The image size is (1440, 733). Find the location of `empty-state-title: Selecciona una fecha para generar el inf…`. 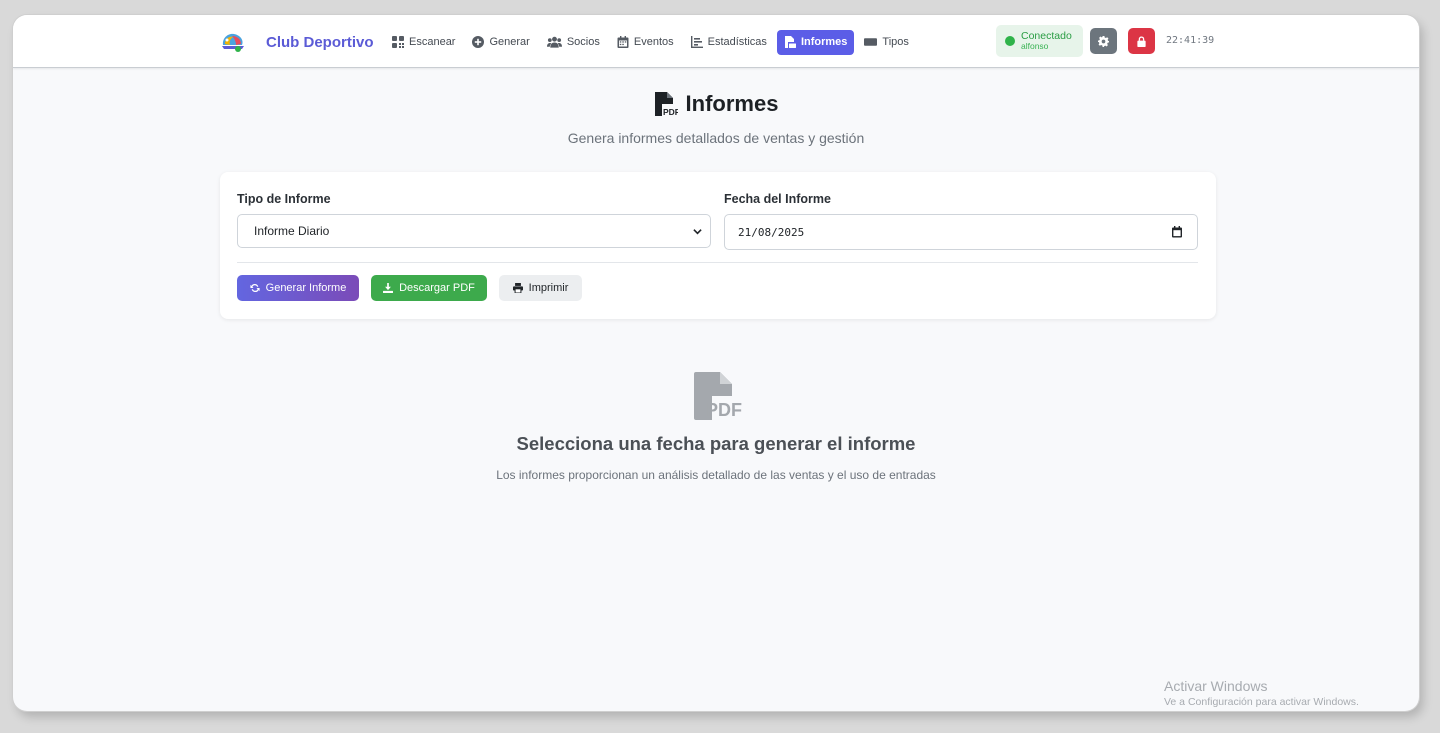

empty-state-title: Selecciona una fecha para generar el inf… is located at coordinates (716, 443).